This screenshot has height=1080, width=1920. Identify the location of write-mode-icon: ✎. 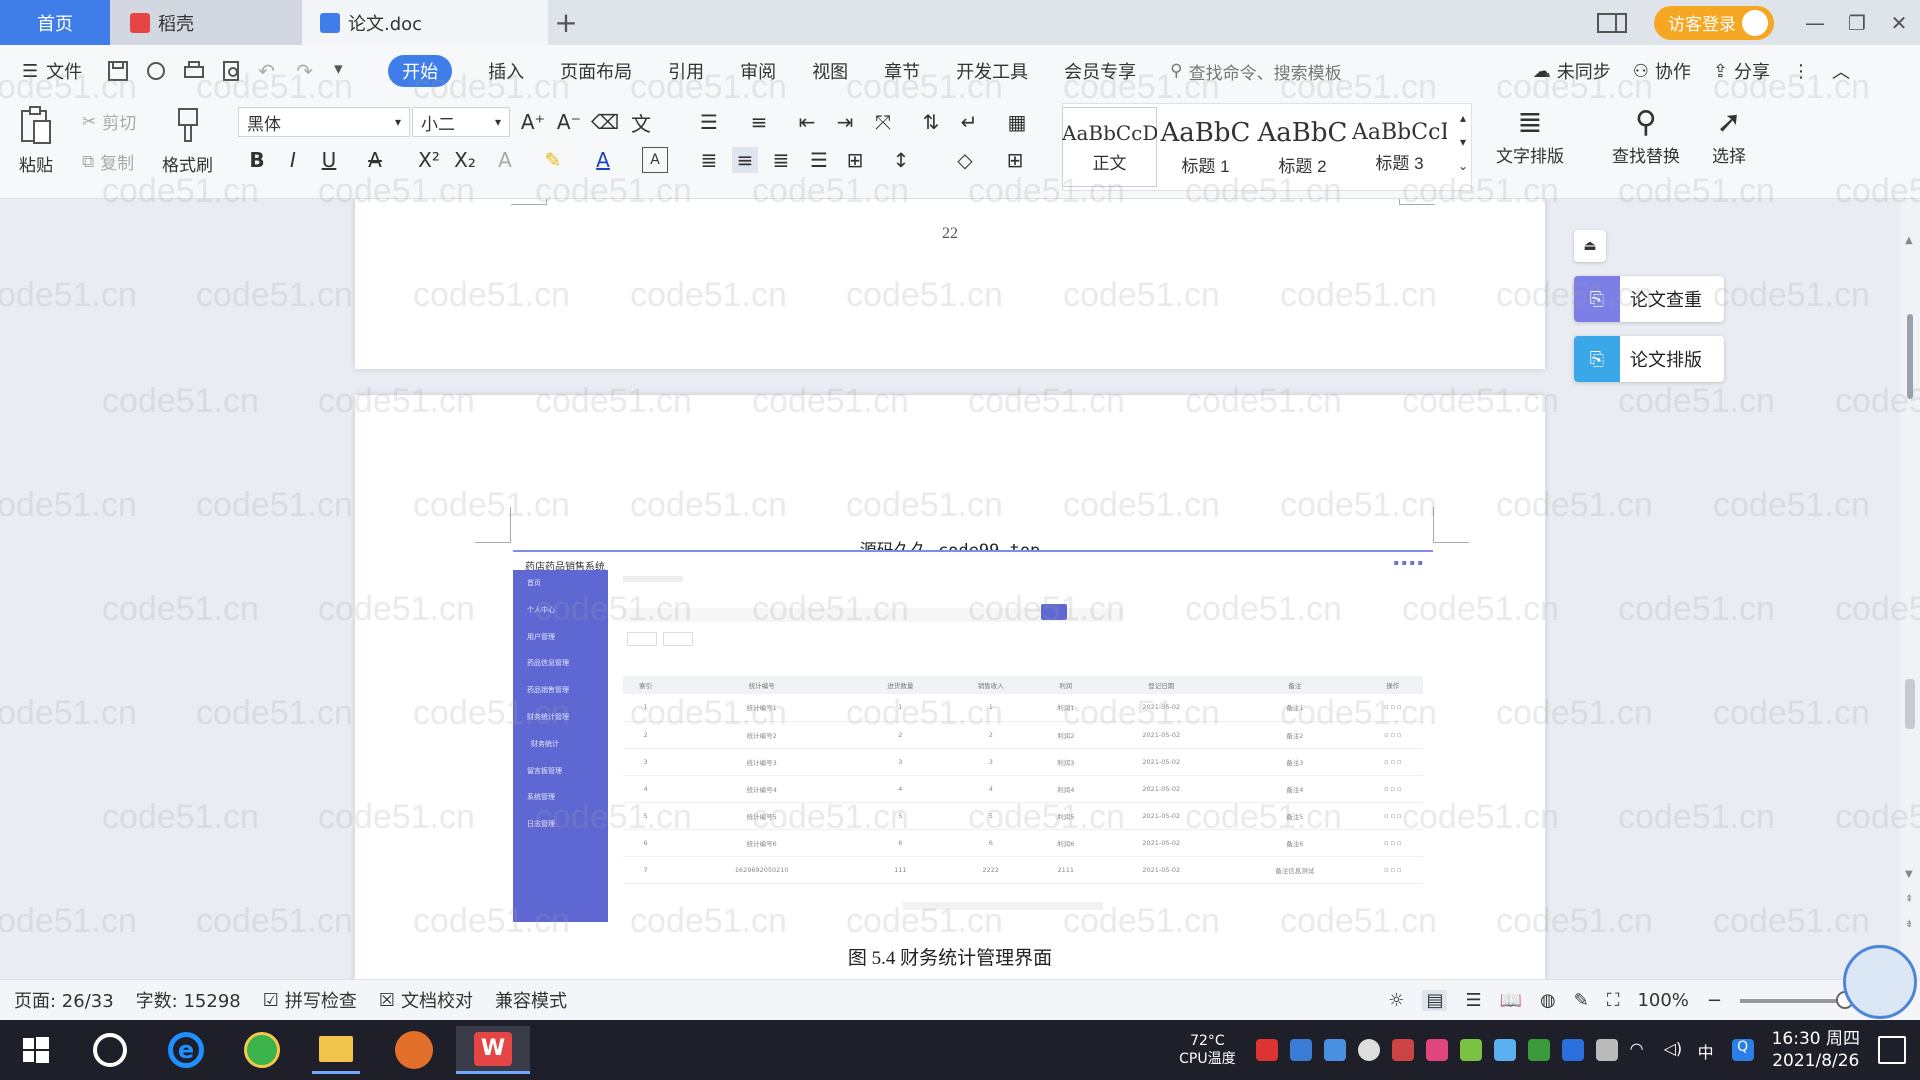
(1581, 1000).